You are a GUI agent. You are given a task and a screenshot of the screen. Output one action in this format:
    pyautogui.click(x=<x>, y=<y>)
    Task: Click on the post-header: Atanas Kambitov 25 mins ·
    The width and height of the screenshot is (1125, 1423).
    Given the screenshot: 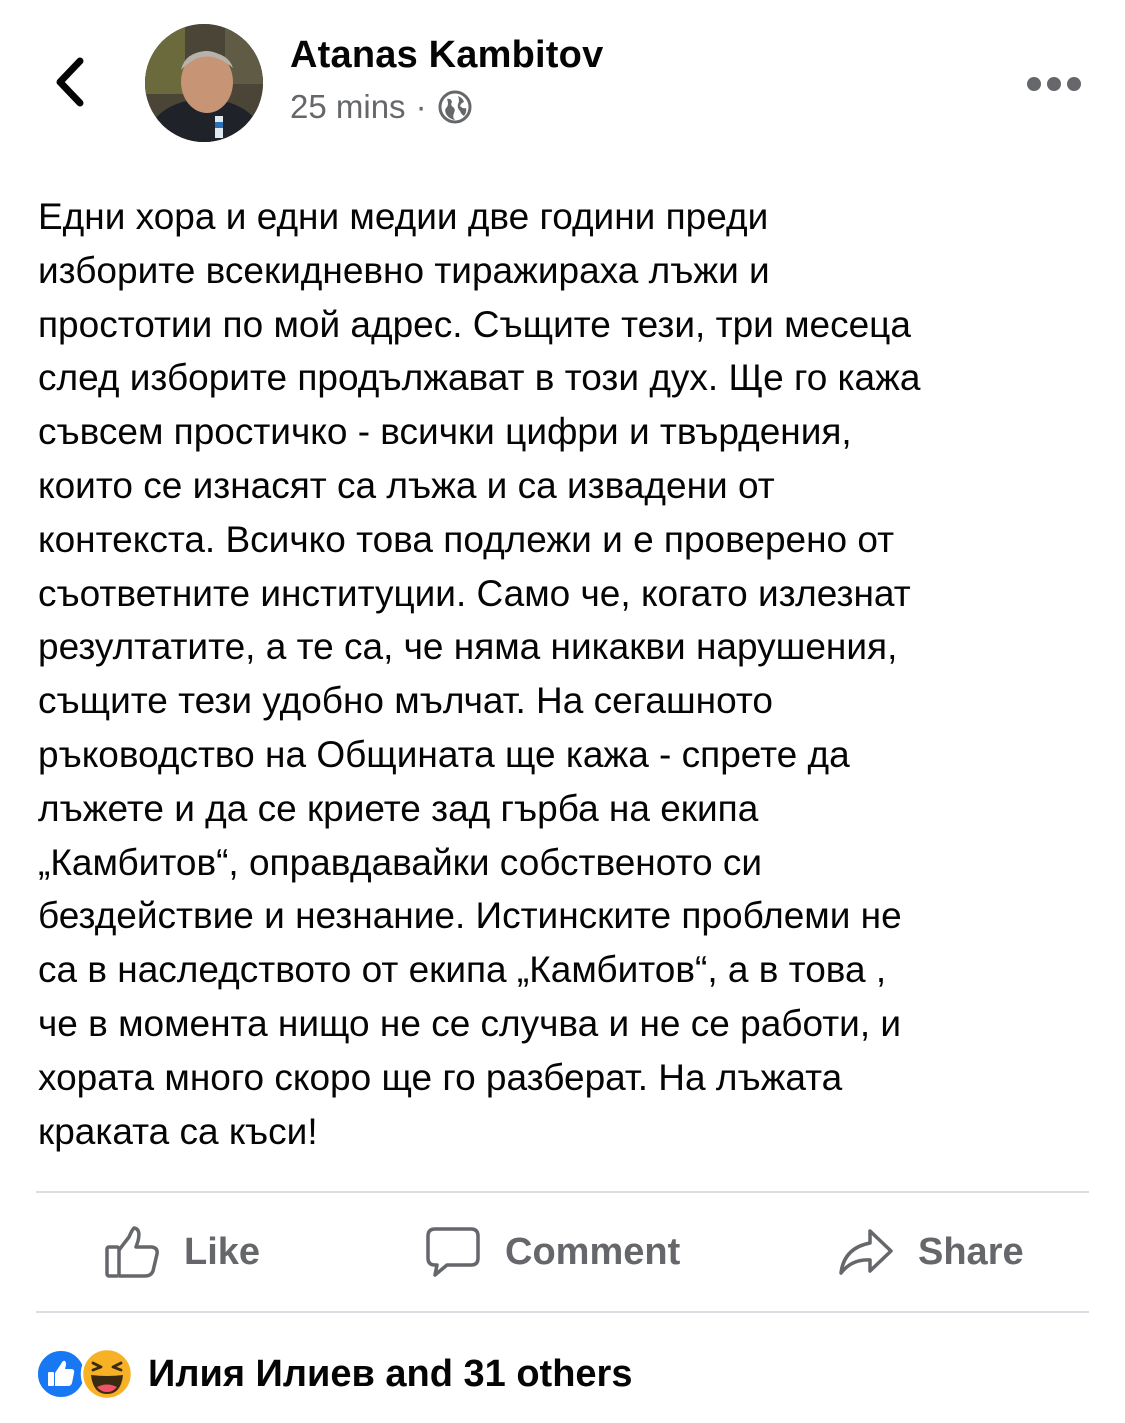 What is the action you would take?
    pyautogui.click(x=562, y=80)
    